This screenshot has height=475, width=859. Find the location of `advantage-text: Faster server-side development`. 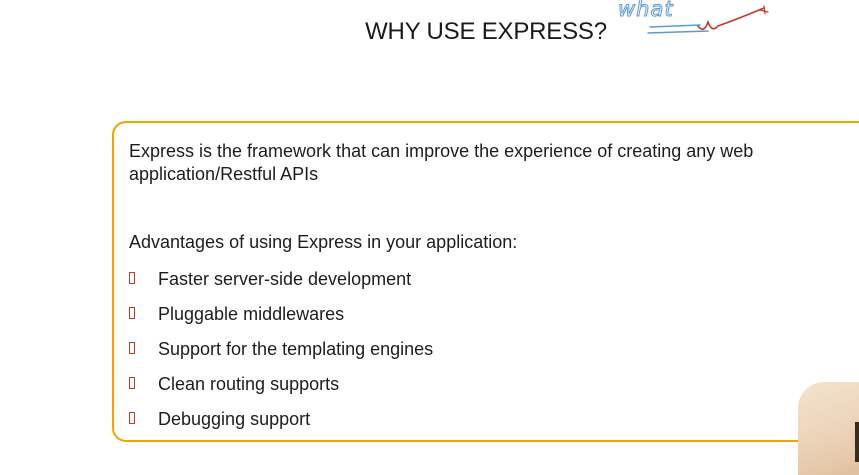

advantage-text: Faster server-side development is located at coordinates (285, 279).